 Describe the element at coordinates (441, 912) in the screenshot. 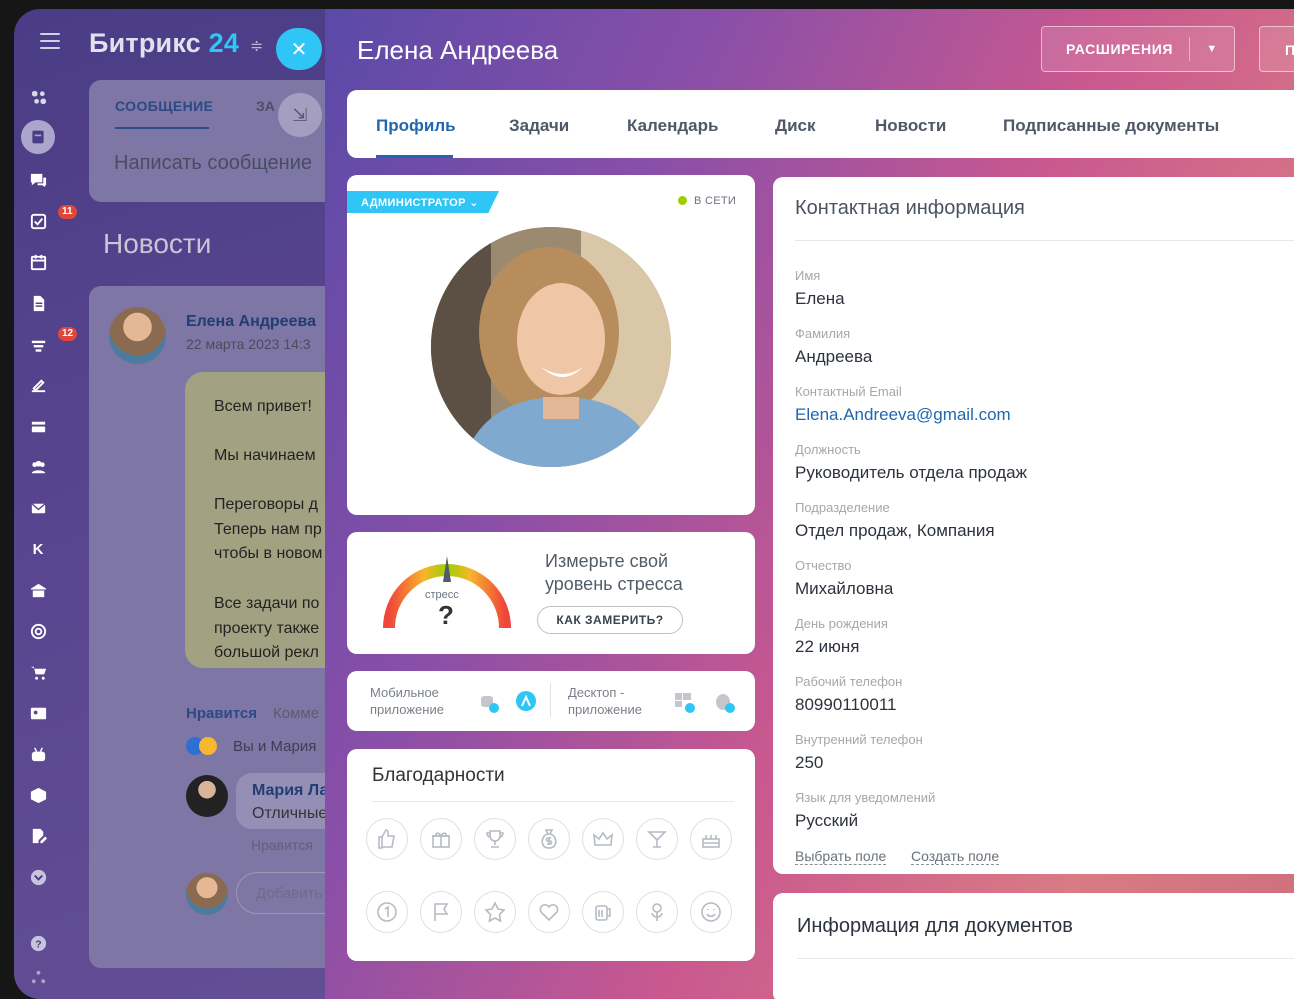

I see `flag-icon` at that location.